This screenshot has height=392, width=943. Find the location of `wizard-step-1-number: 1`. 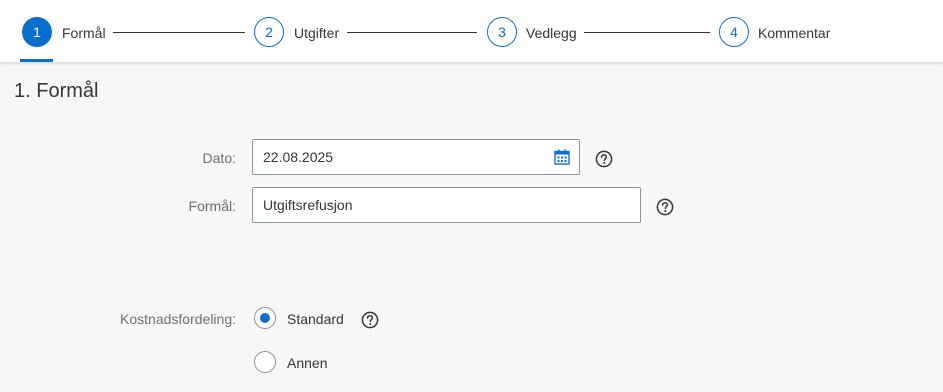

wizard-step-1-number: 1 is located at coordinates (37, 32).